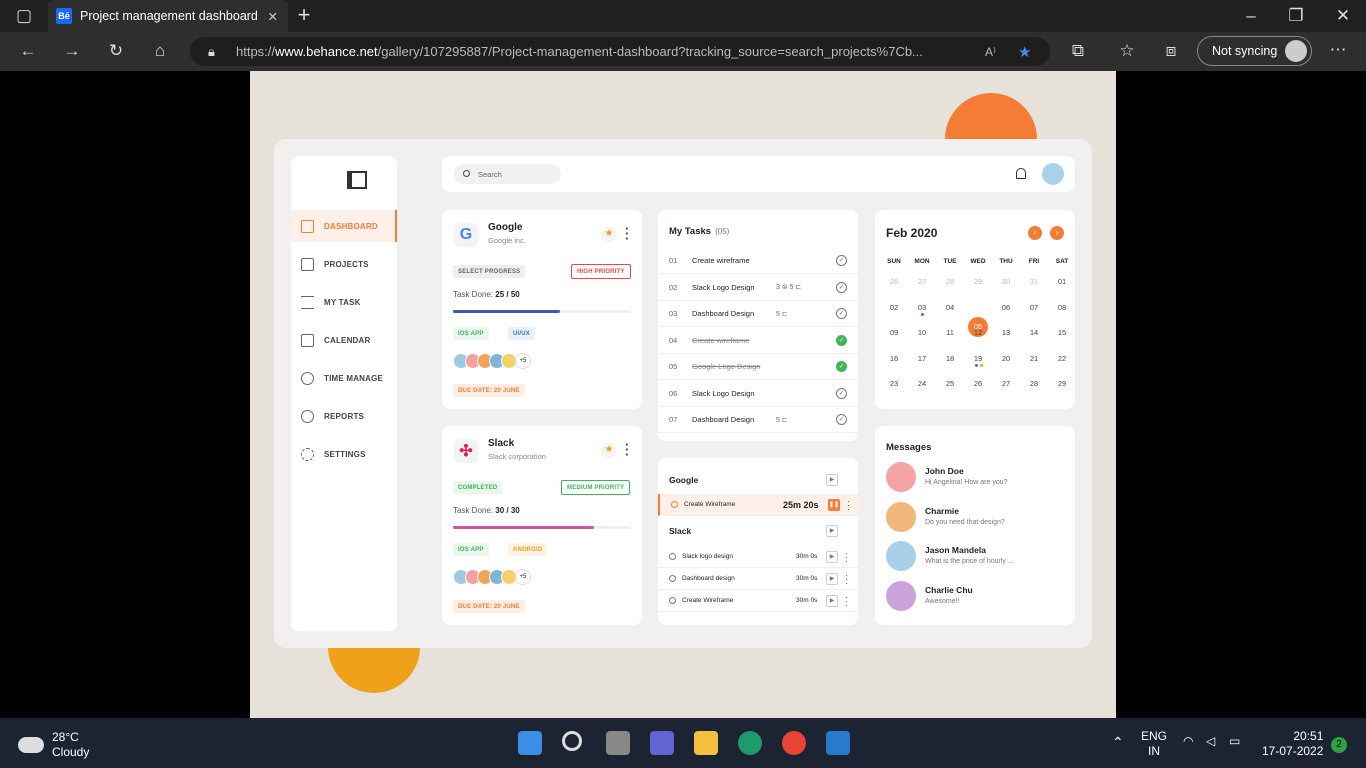  I want to click on notification-badge: 2, so click(1339, 745).